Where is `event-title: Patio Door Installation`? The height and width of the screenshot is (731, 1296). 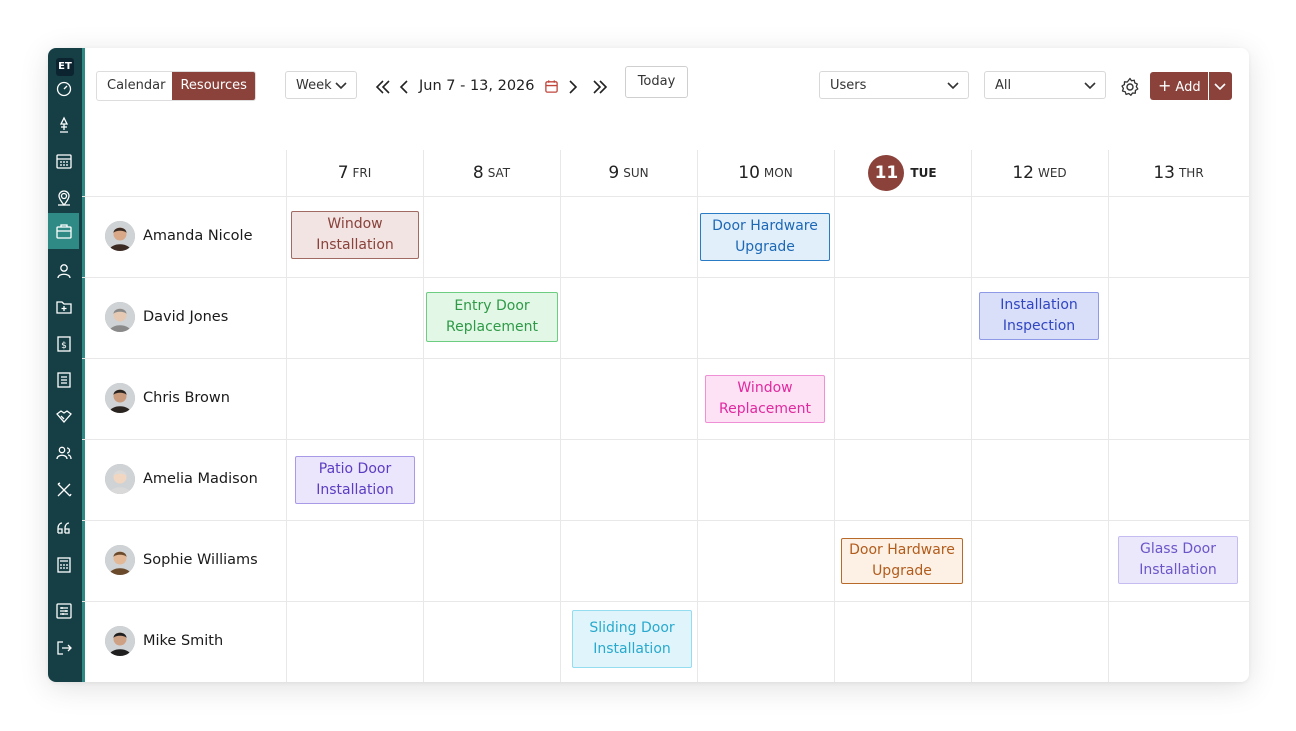
event-title: Patio Door Installation is located at coordinates (355, 479).